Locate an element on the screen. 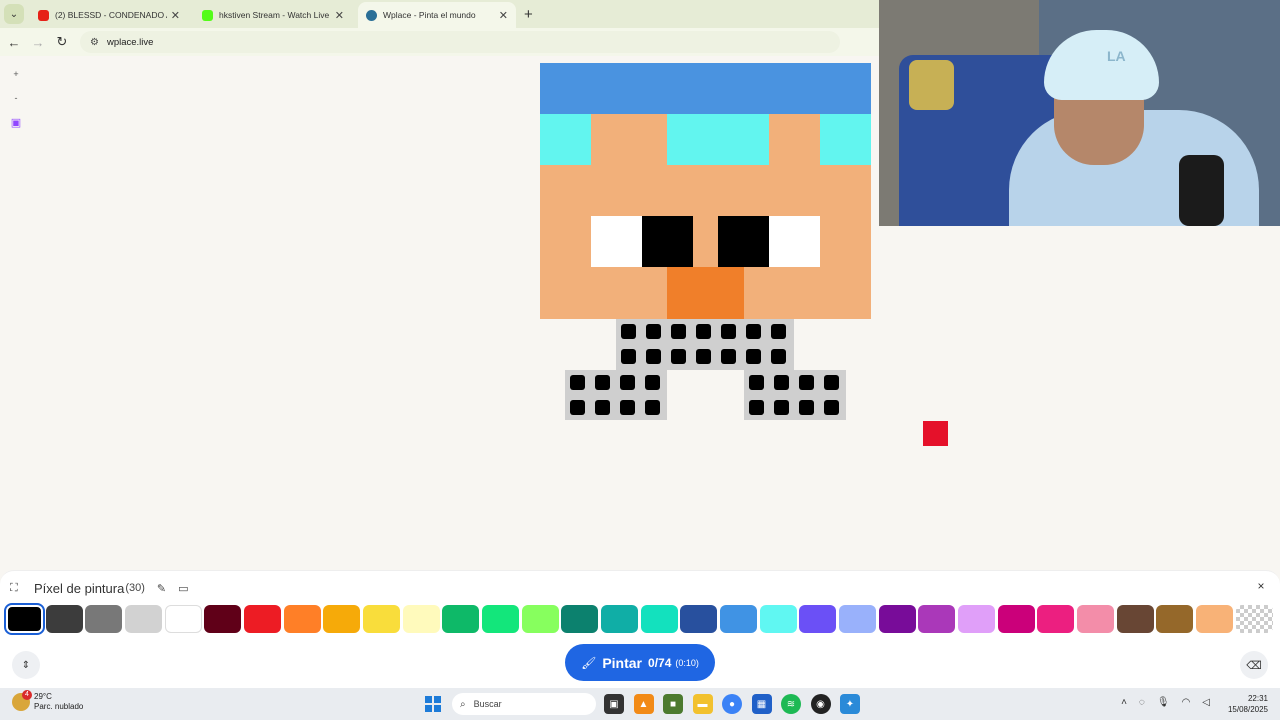  taskbar-search: ⌕ Buscar is located at coordinates (524, 704).